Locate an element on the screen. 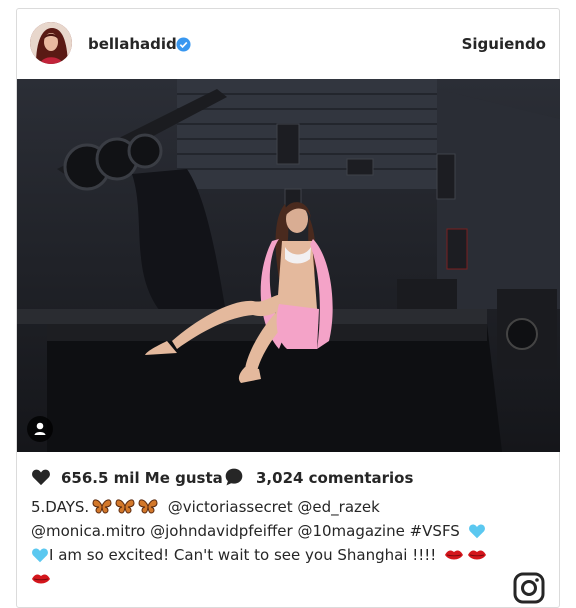  likes-count: 656.5 mil Me gusta is located at coordinates (142, 478).